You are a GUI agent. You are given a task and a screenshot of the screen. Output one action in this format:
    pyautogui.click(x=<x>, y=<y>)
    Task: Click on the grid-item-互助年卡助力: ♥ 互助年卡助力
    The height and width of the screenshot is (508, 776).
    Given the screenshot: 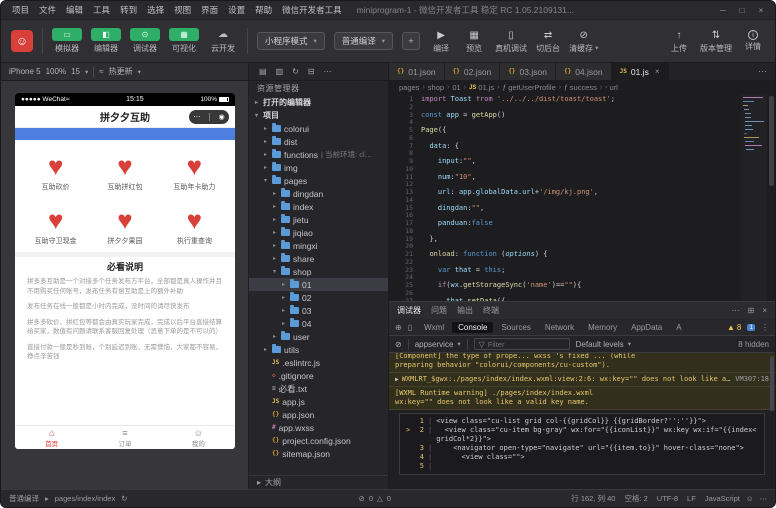 What is the action you would take?
    pyautogui.click(x=194, y=171)
    